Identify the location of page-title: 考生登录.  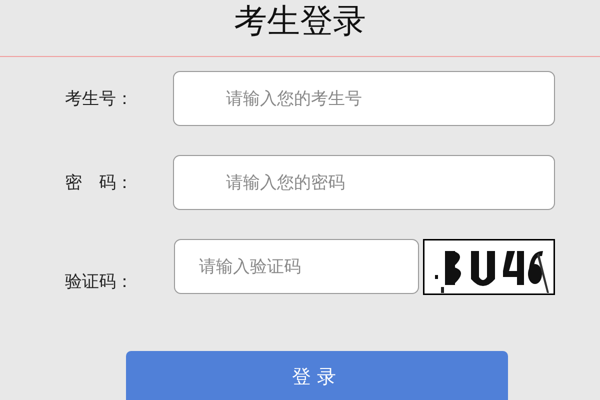
(300, 21).